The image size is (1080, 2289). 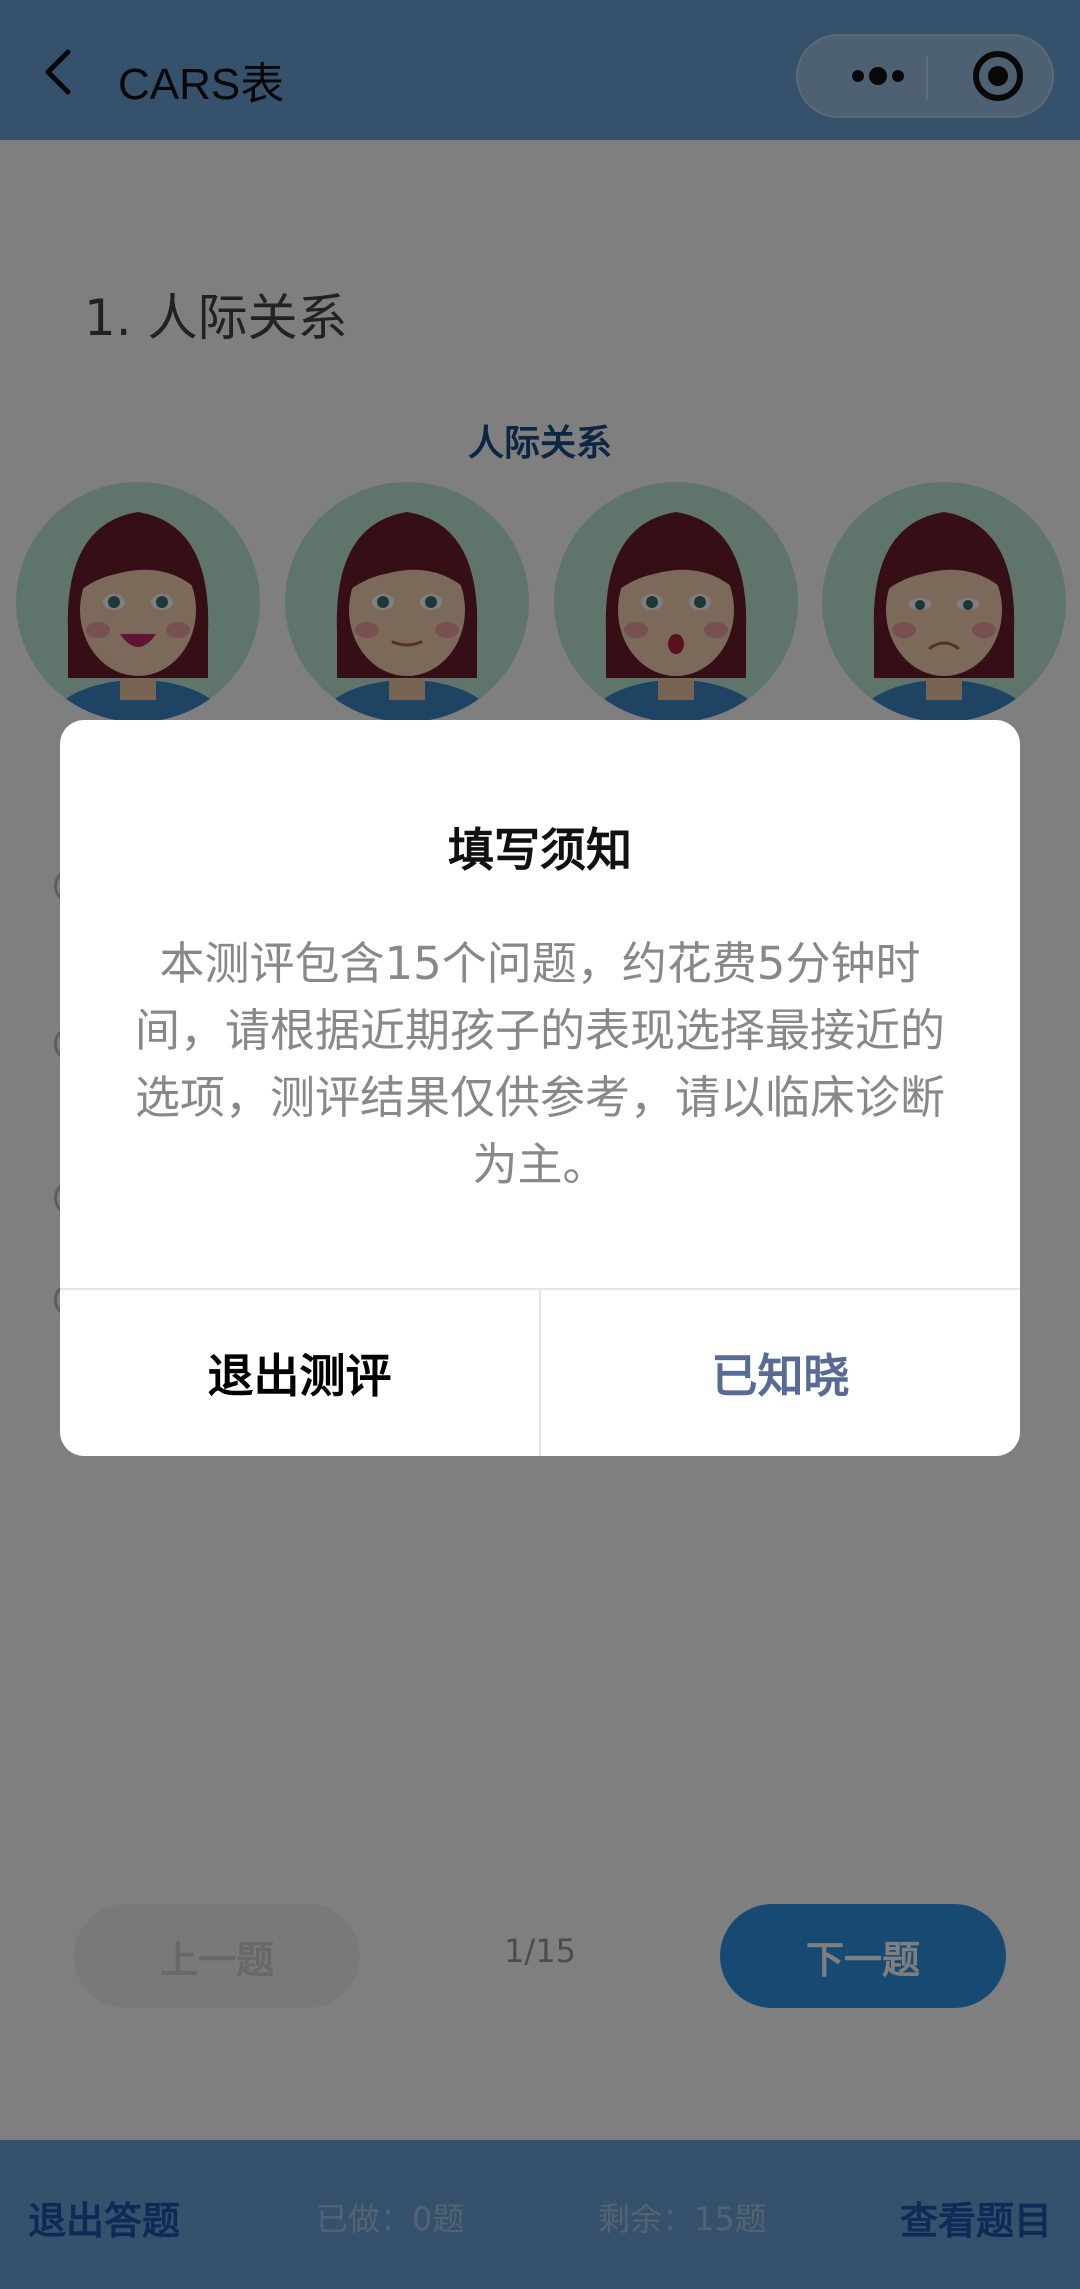 What do you see at coordinates (540, 850) in the screenshot?
I see `modal-title: 填写须知` at bounding box center [540, 850].